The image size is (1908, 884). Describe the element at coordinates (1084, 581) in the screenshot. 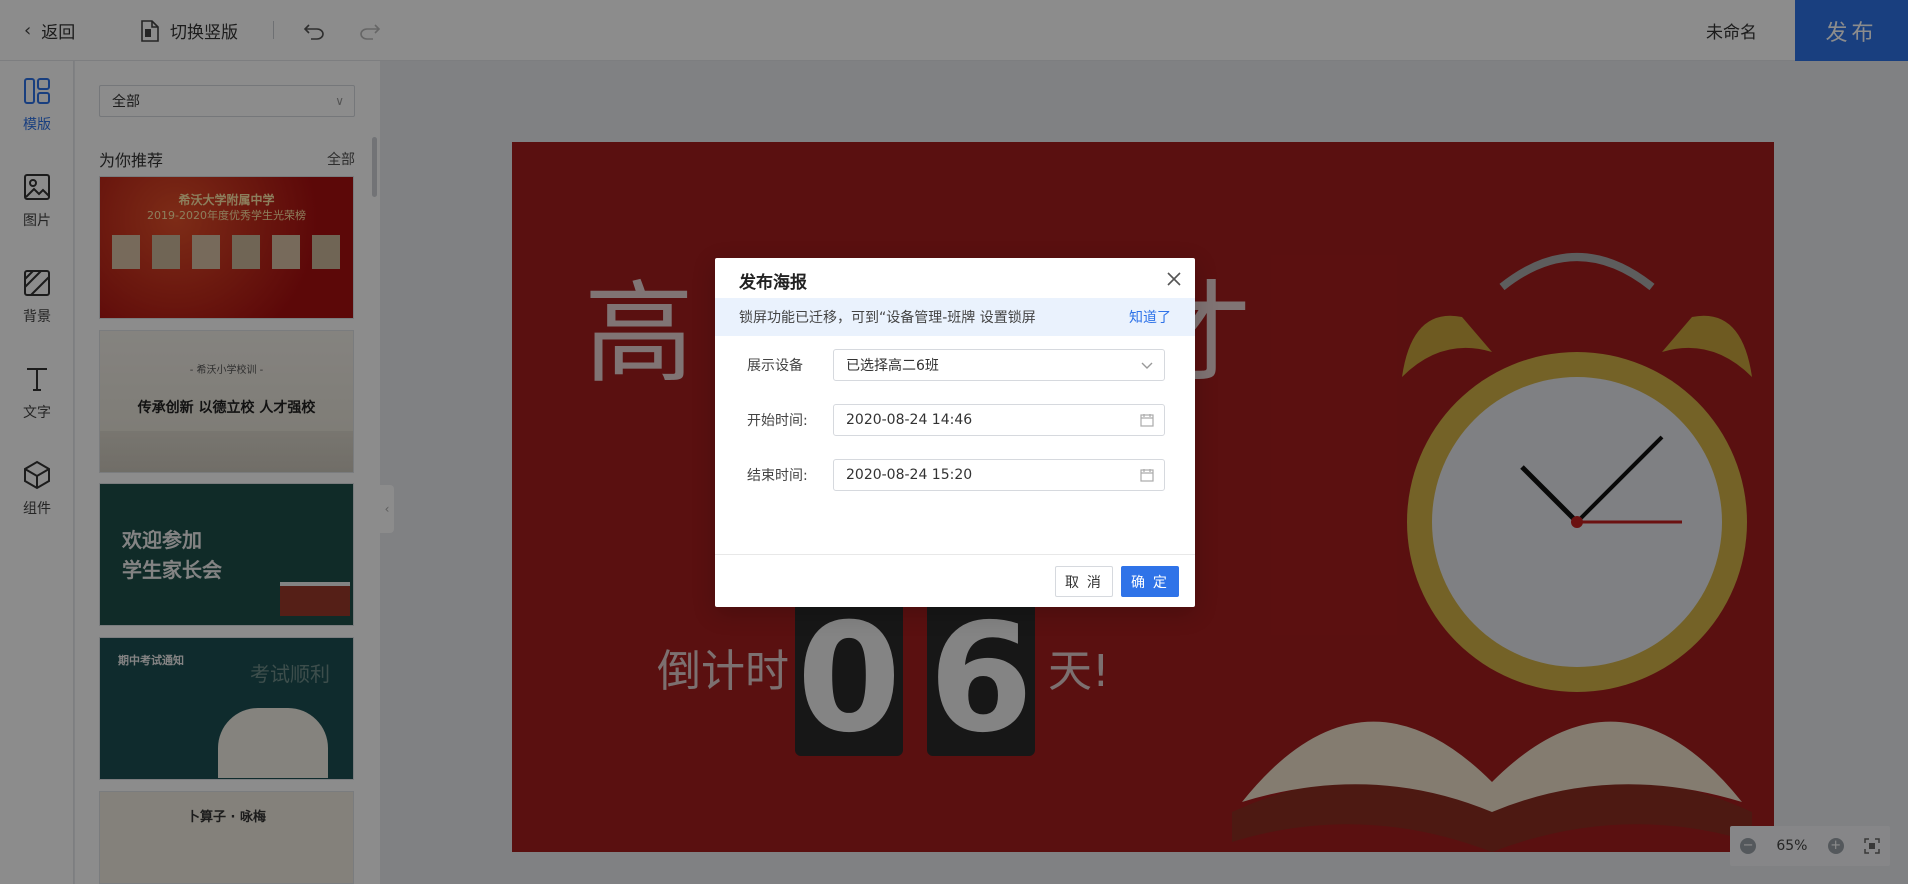

I see `cancel-button: 取 消` at that location.